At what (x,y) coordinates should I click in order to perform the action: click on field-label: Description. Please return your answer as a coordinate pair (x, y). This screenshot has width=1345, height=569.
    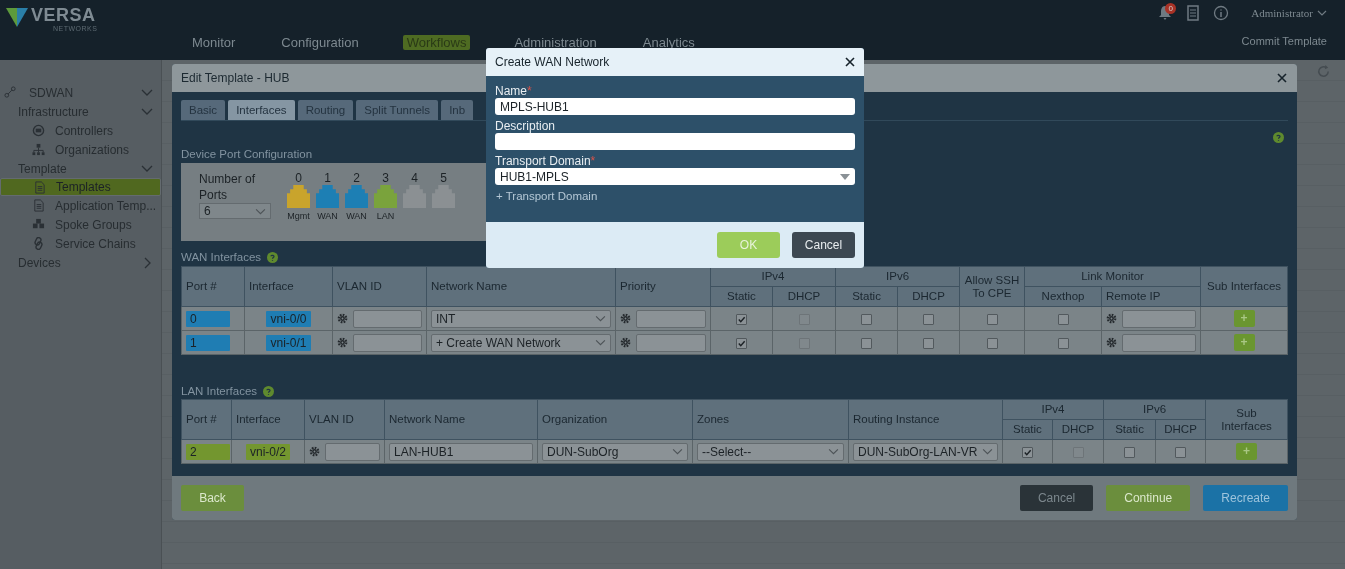
    Looking at the image, I should click on (526, 126).